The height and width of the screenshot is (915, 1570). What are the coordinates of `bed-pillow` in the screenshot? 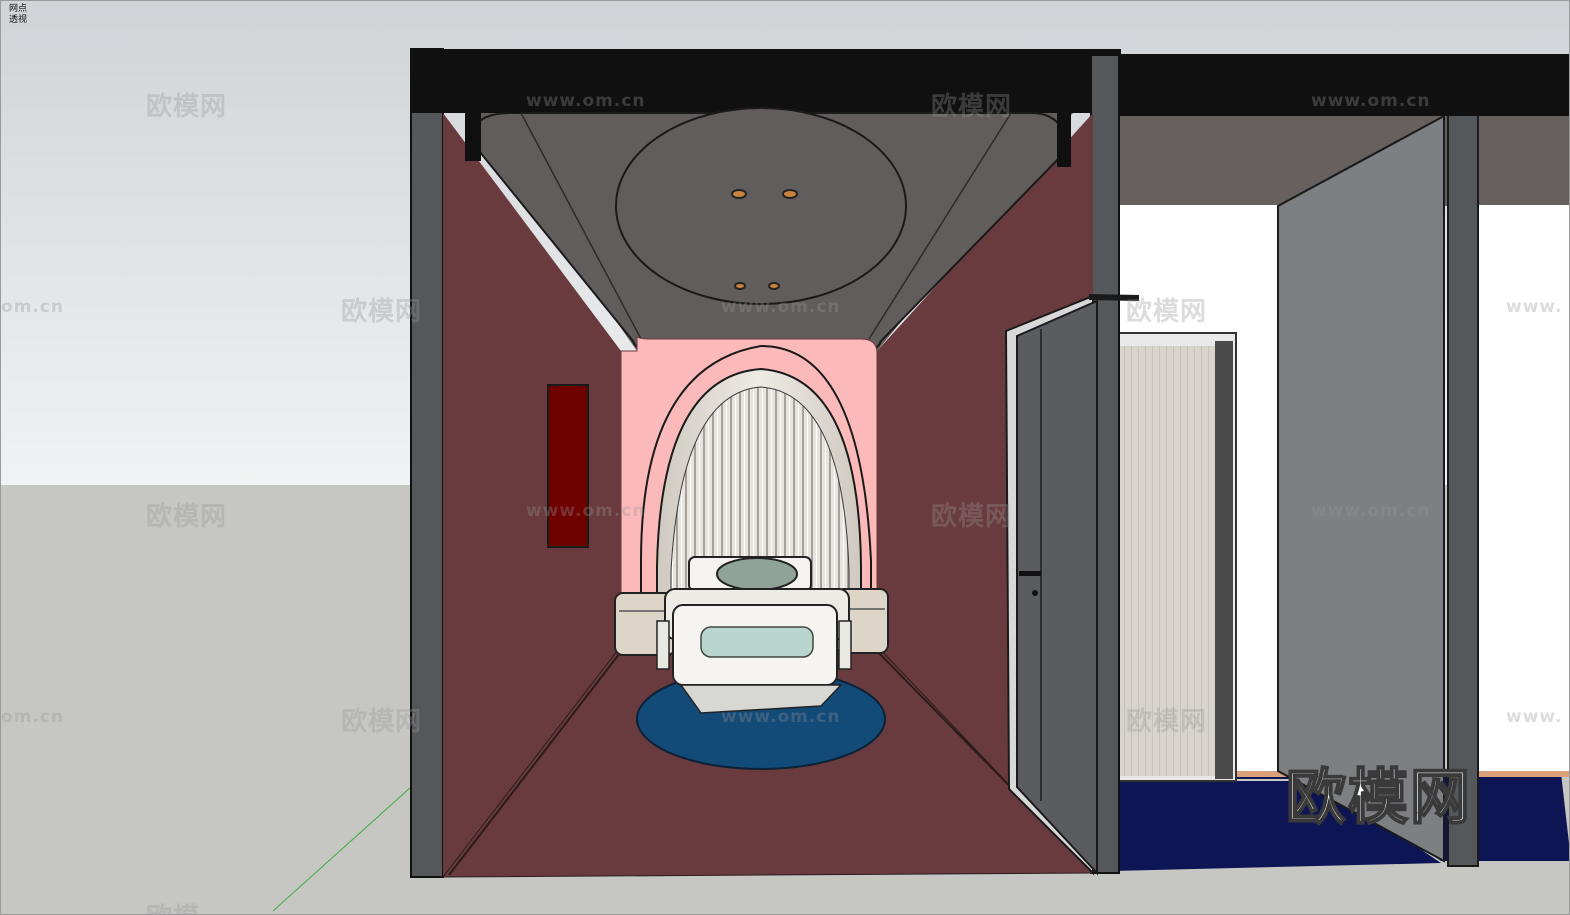 It's located at (757, 574).